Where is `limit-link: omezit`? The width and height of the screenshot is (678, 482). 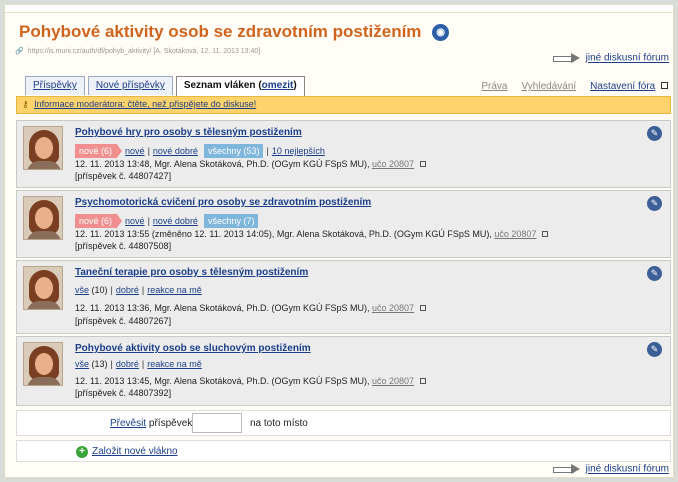 limit-link: omezit is located at coordinates (278, 85).